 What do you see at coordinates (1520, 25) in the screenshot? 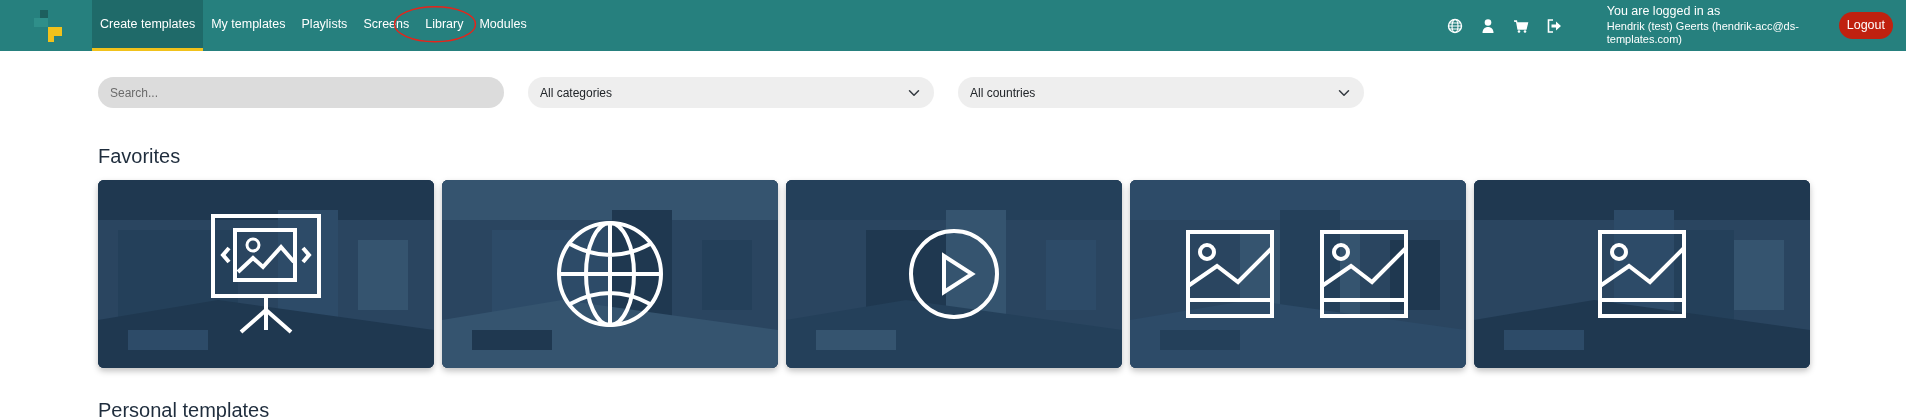
I see `cart-icon` at bounding box center [1520, 25].